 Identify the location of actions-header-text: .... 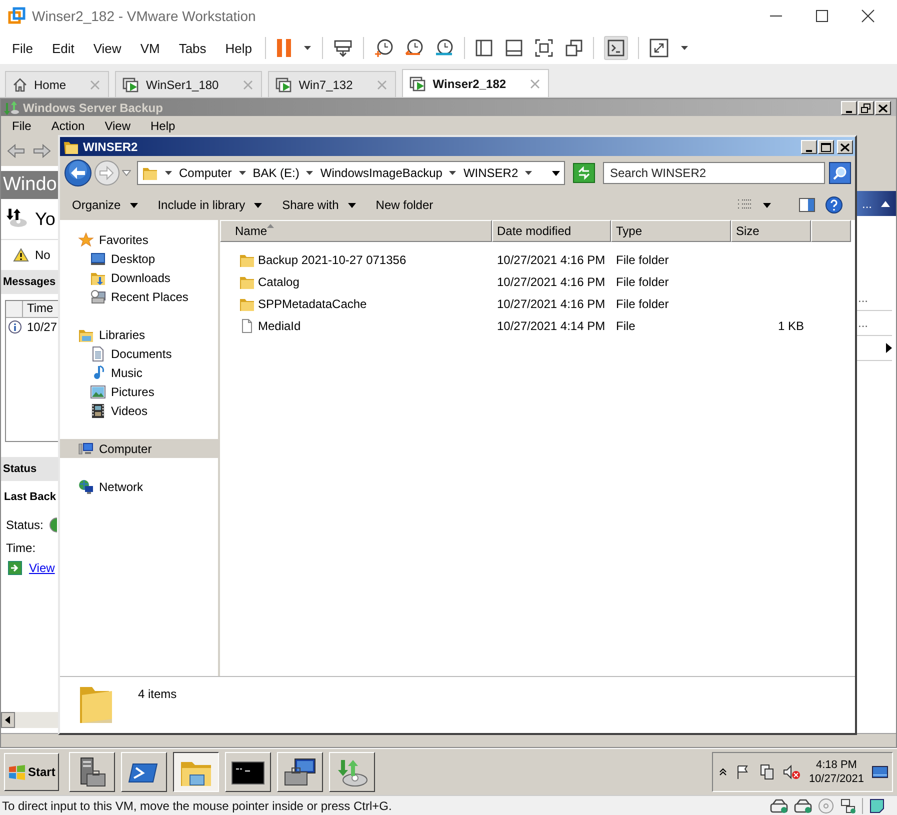
(867, 203).